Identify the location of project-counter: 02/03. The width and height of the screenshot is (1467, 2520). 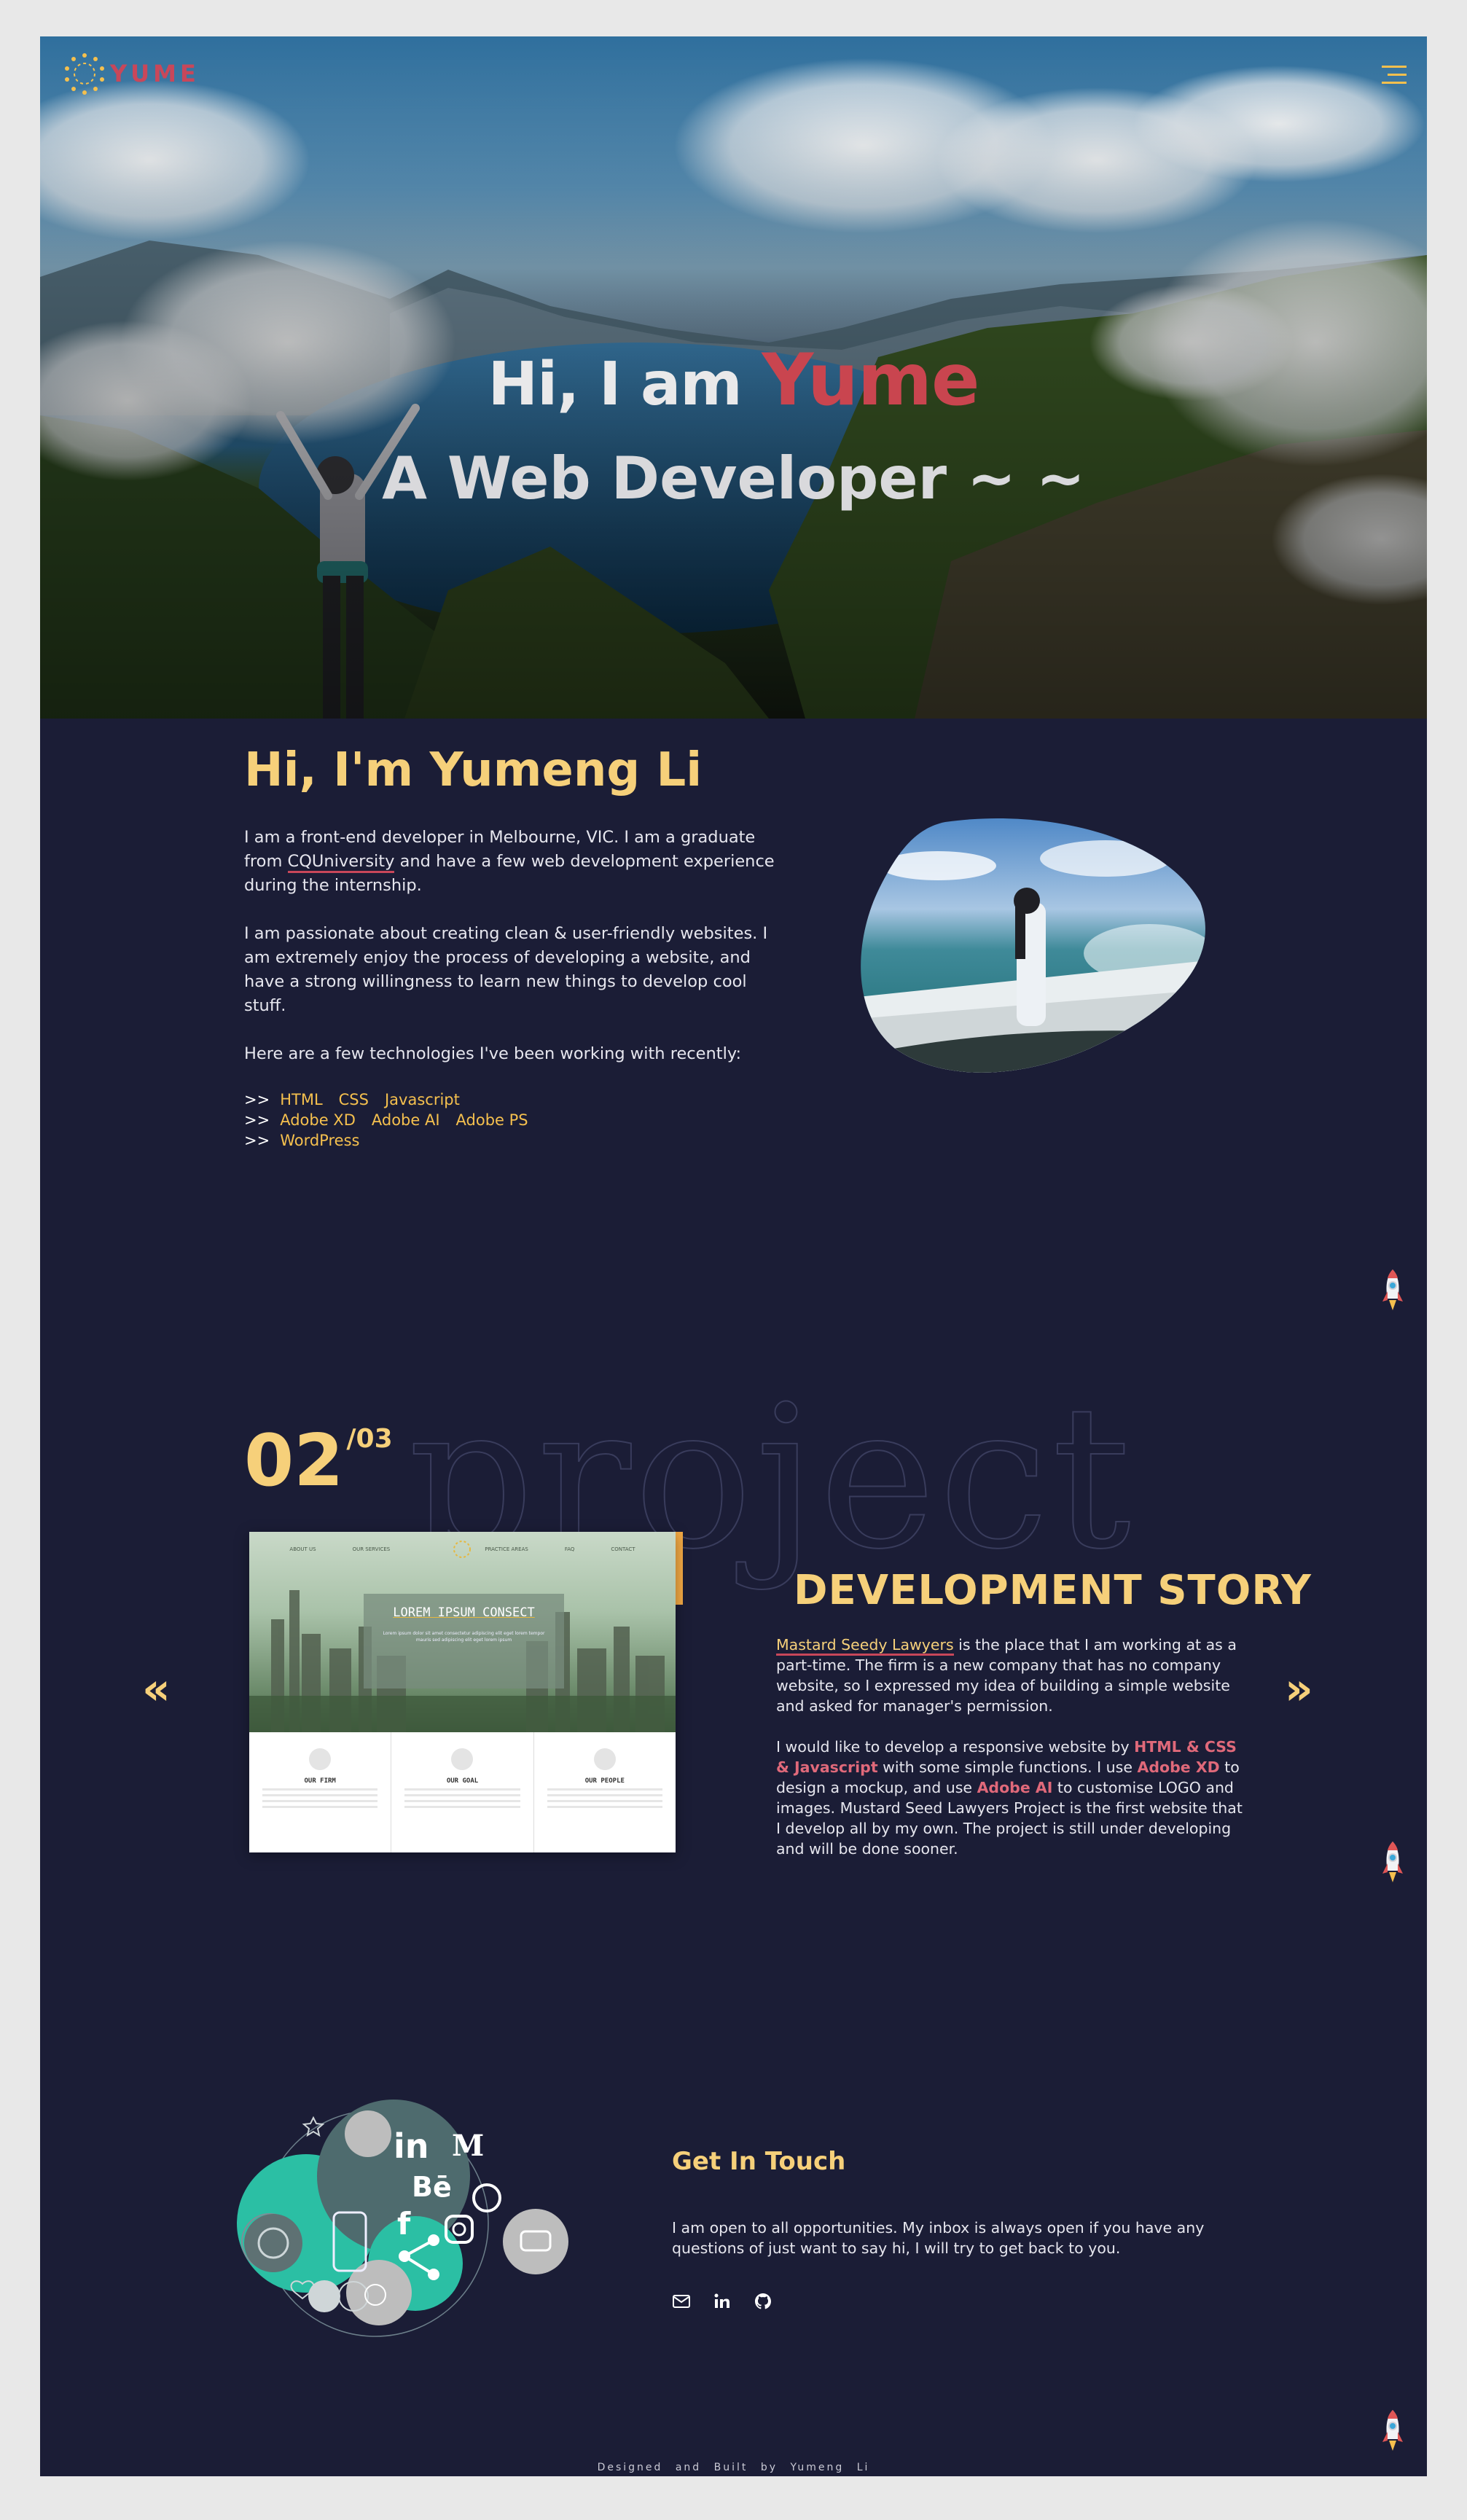
(318, 1461).